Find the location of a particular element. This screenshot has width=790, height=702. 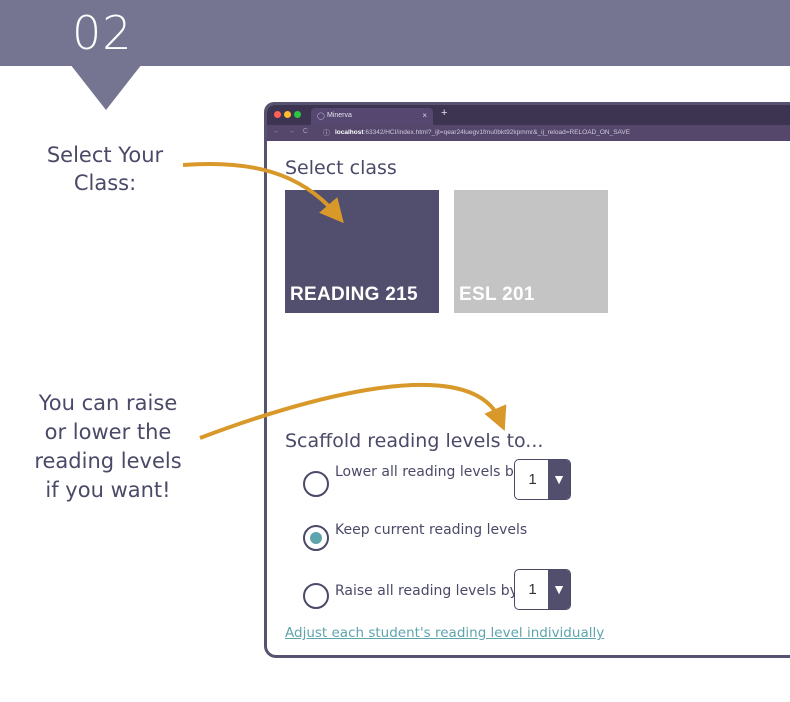

url-host: localhost is located at coordinates (349, 132).